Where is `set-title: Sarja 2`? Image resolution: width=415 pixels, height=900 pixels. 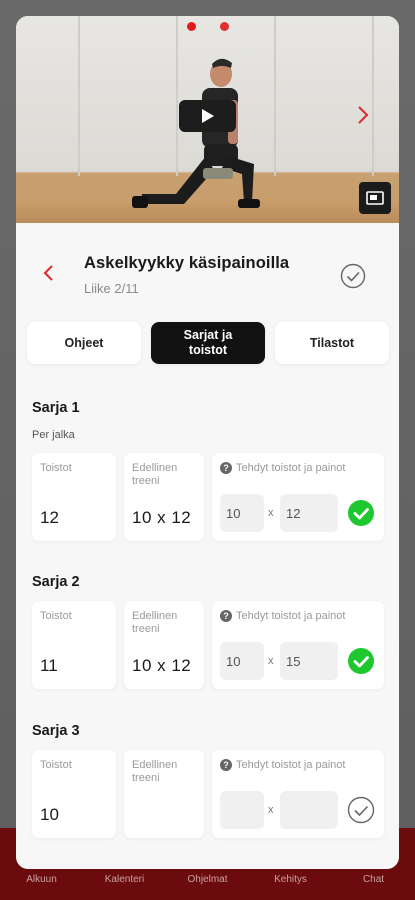 set-title: Sarja 2 is located at coordinates (56, 582).